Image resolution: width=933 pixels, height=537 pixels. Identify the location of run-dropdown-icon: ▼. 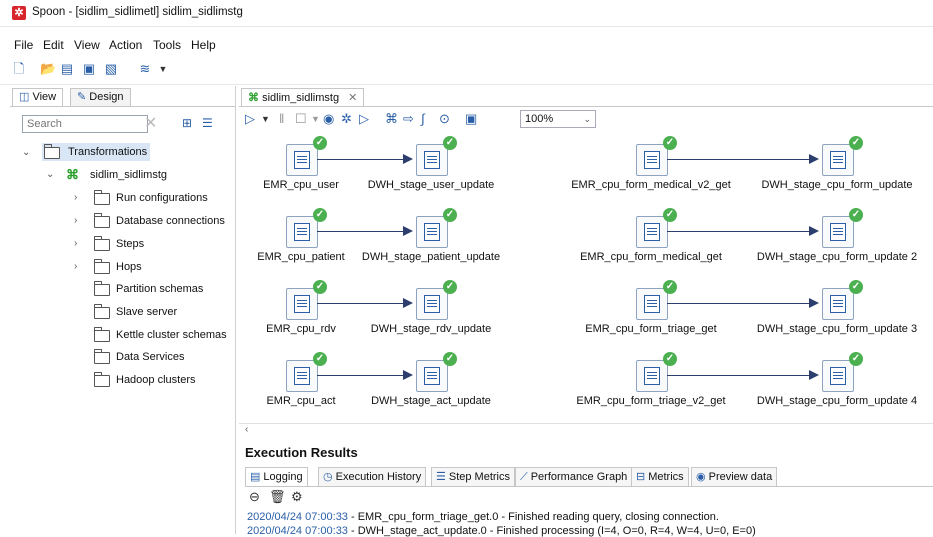
(265, 119).